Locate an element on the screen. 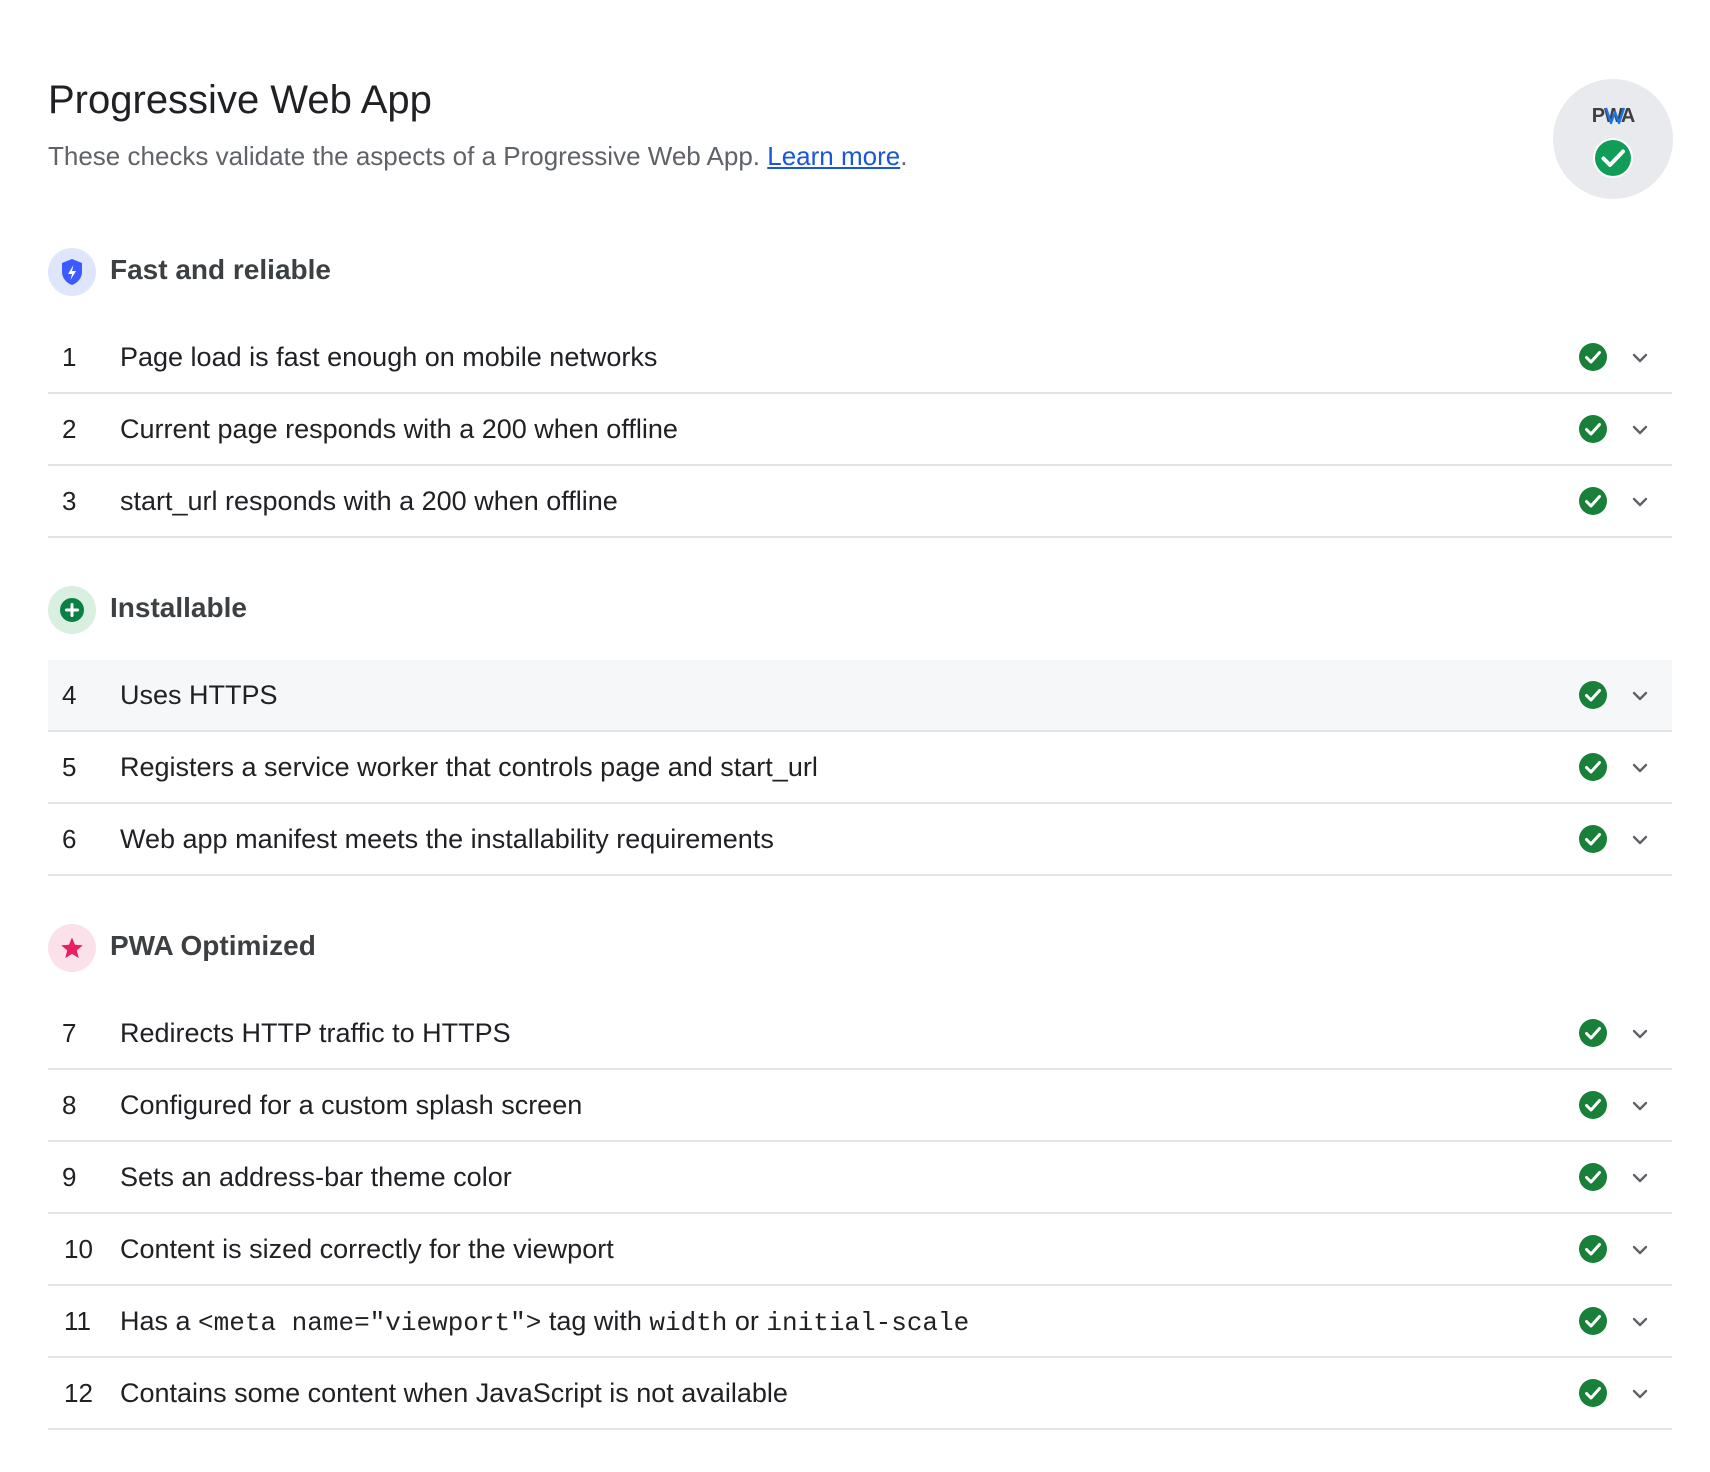 The height and width of the screenshot is (1472, 1710). audit-title: Sets an address-bar theme color is located at coordinates (316, 1177).